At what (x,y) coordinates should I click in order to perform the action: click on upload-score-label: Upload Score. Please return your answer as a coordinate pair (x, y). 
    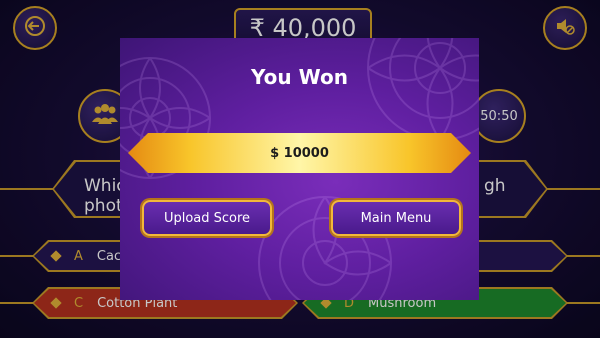
    Looking at the image, I should click on (207, 218).